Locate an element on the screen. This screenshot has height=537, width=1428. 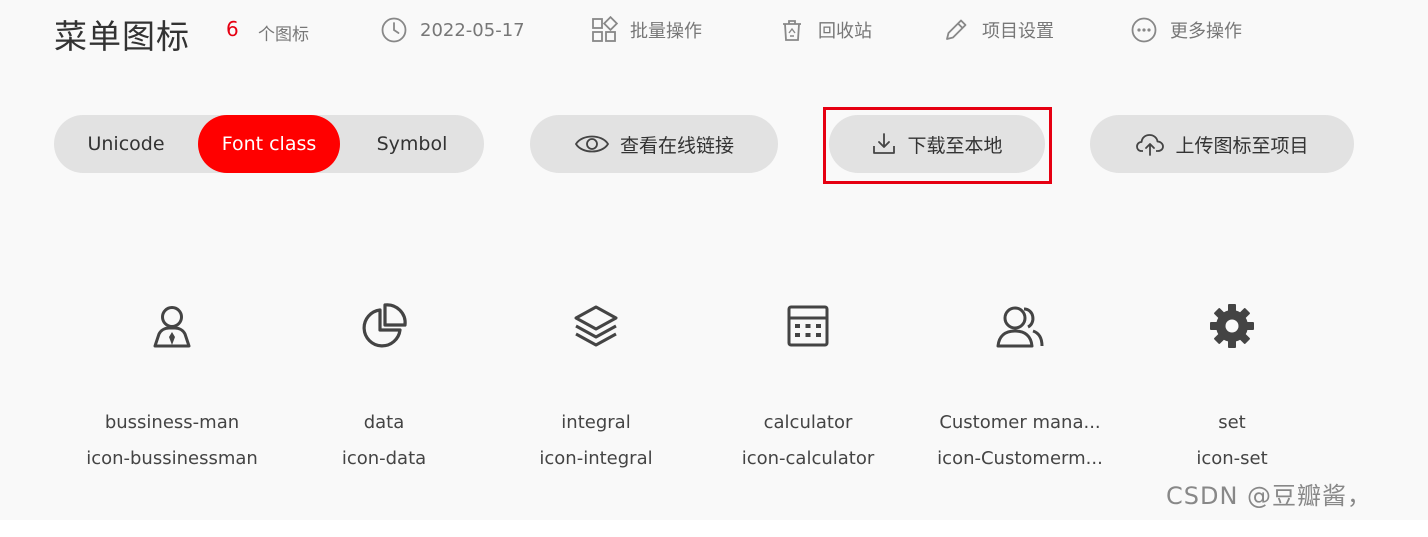
view-online-link-button: 查看在线链接 is located at coordinates (654, 144).